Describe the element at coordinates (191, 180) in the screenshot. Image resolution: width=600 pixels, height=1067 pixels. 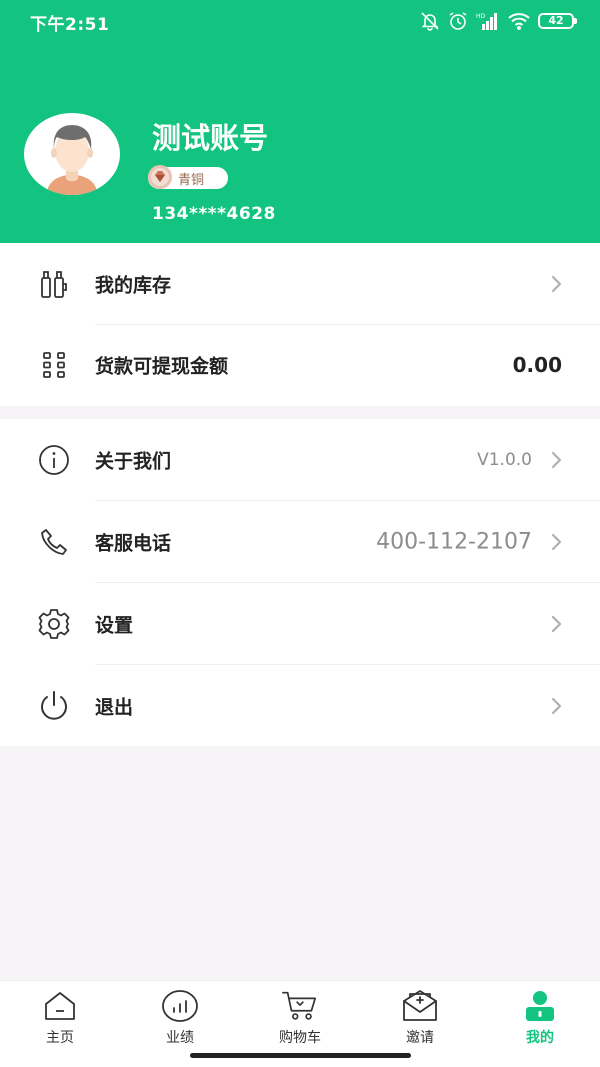
I see `level-label: 青铜` at that location.